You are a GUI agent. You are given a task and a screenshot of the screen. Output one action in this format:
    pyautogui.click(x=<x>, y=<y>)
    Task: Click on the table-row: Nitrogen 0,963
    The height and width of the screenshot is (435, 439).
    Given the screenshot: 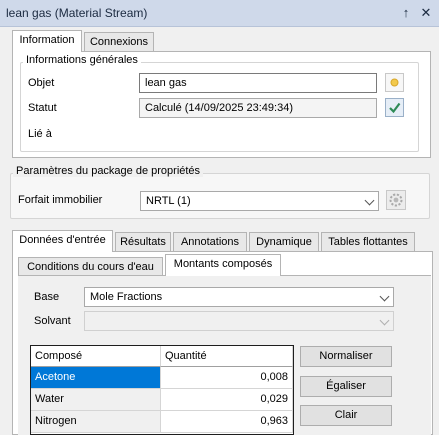 What is the action you would take?
    pyautogui.click(x=162, y=422)
    